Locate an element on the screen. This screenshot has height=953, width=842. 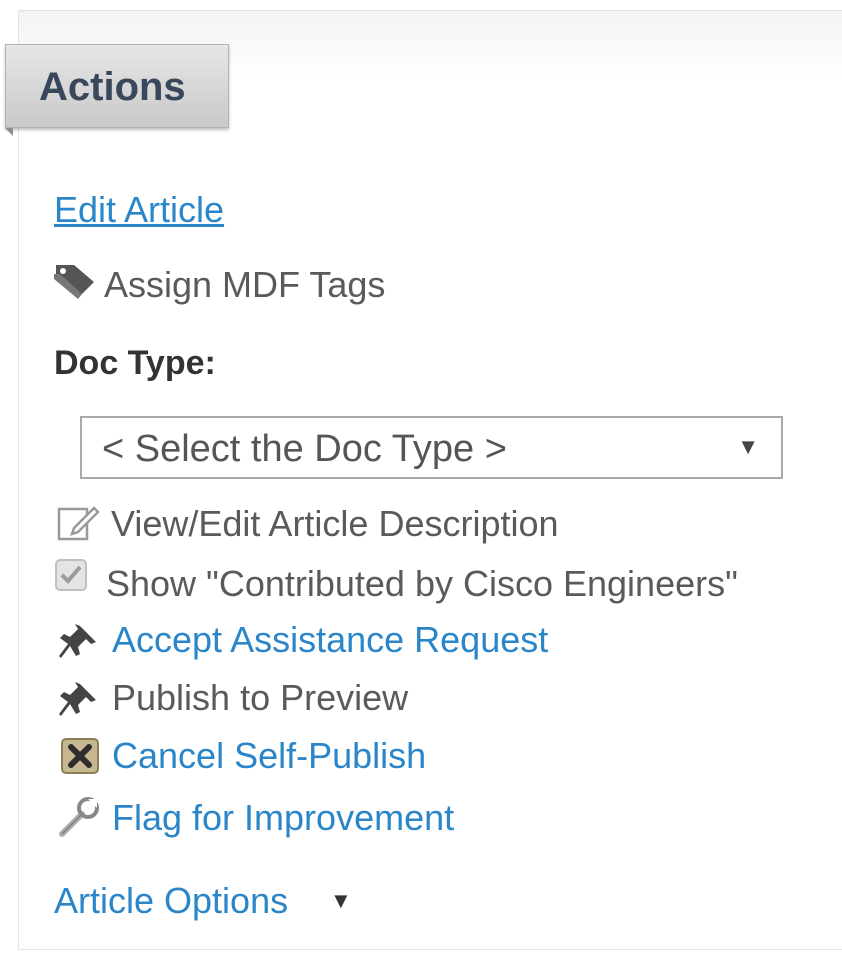
edit-note-icon is located at coordinates (78, 526).